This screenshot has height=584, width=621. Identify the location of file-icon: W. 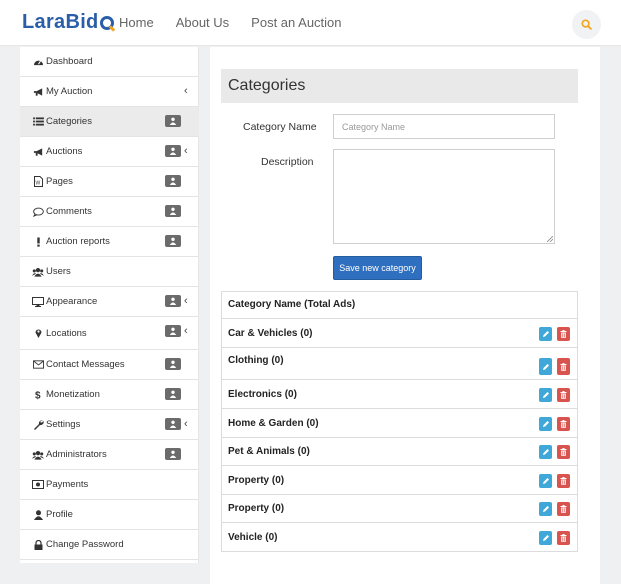
(38, 181).